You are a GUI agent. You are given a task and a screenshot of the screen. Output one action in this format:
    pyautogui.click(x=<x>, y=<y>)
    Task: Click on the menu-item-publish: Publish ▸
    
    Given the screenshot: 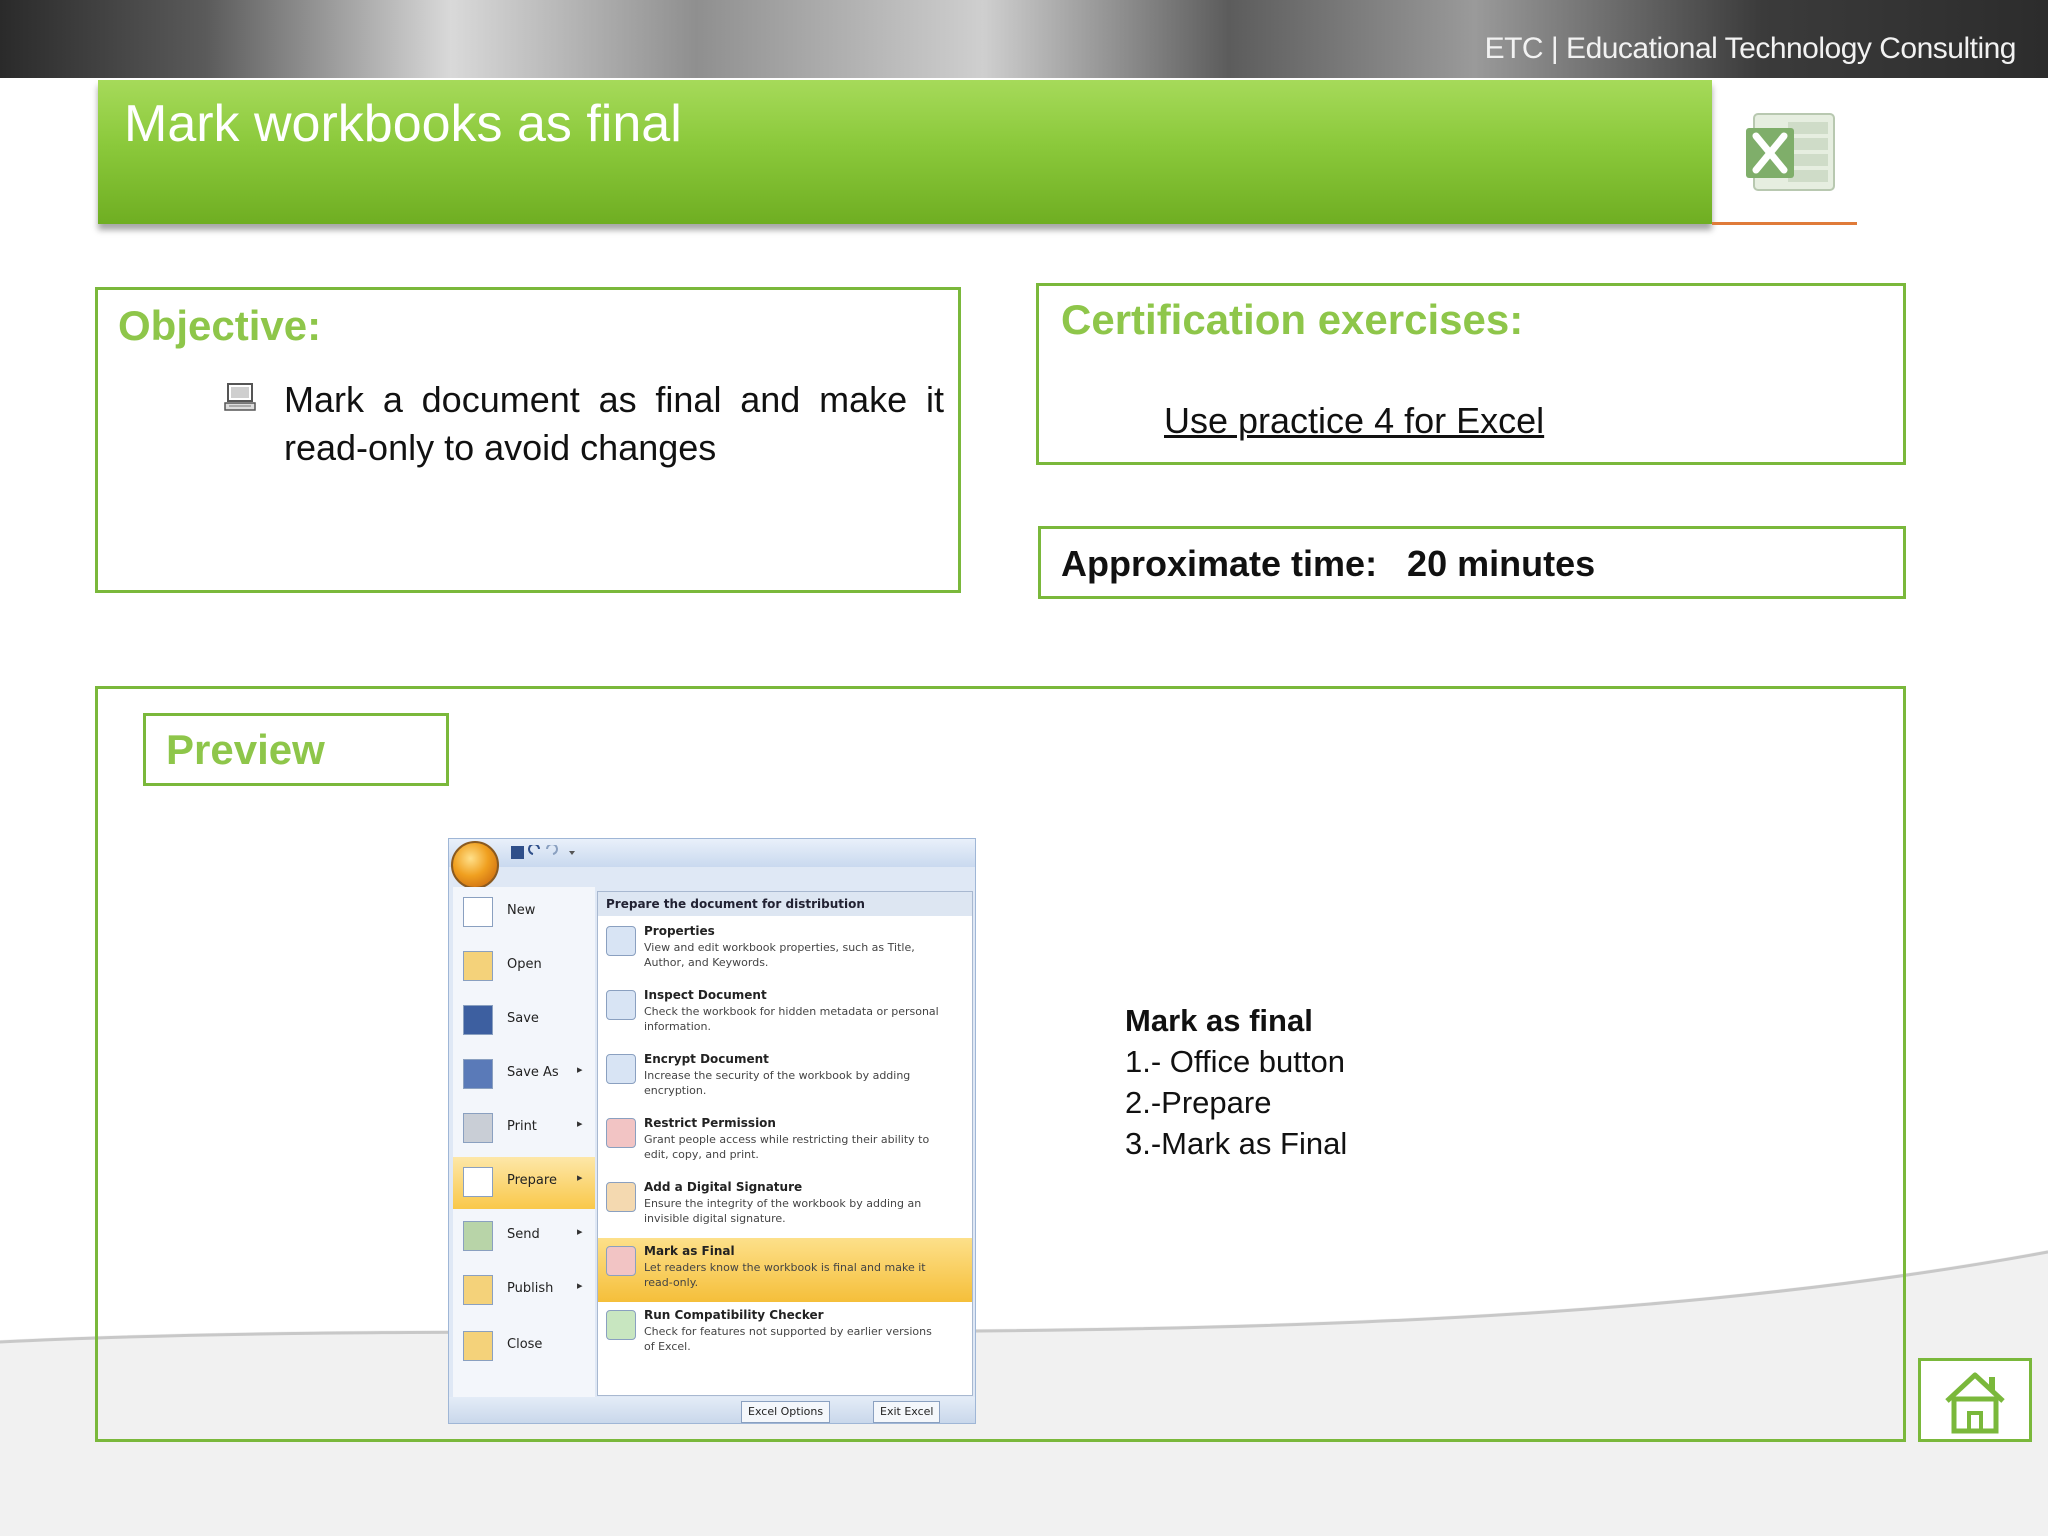 What is the action you would take?
    pyautogui.click(x=524, y=1291)
    